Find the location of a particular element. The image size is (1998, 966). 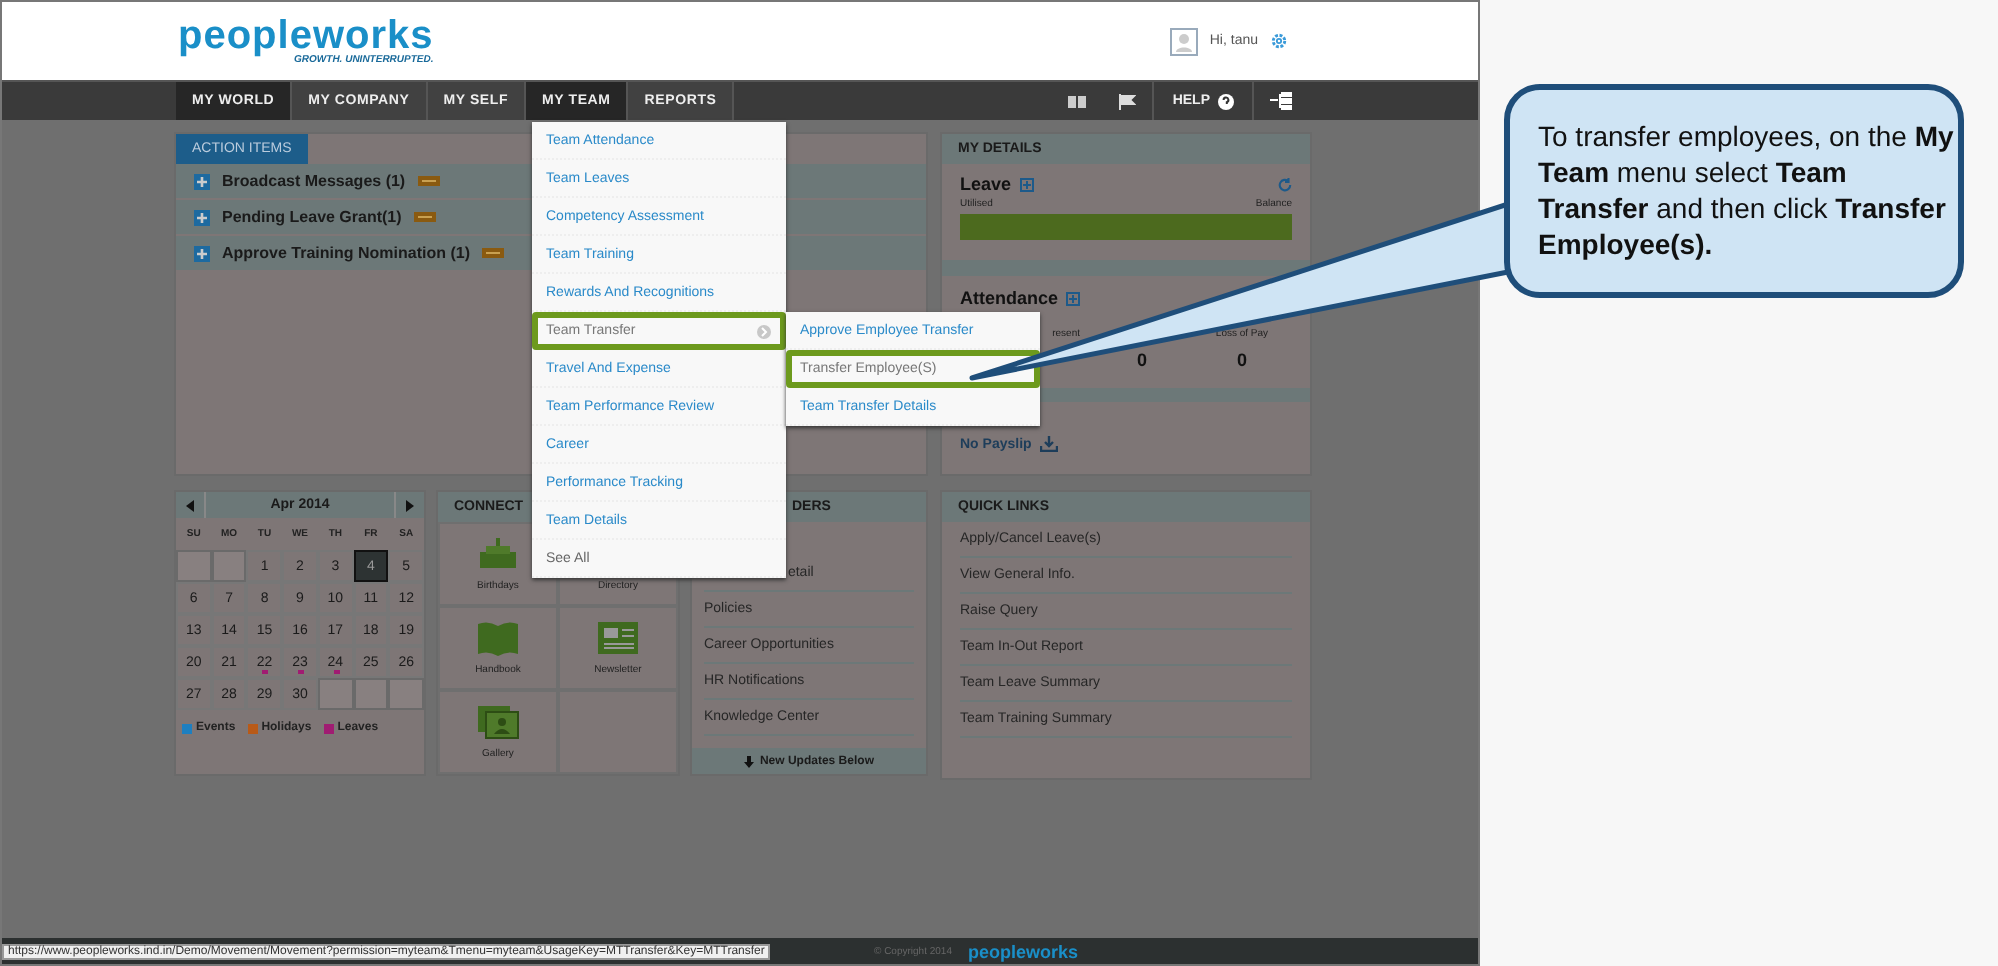

action-item-label: Pending Leave Grant(1) is located at coordinates (312, 217).